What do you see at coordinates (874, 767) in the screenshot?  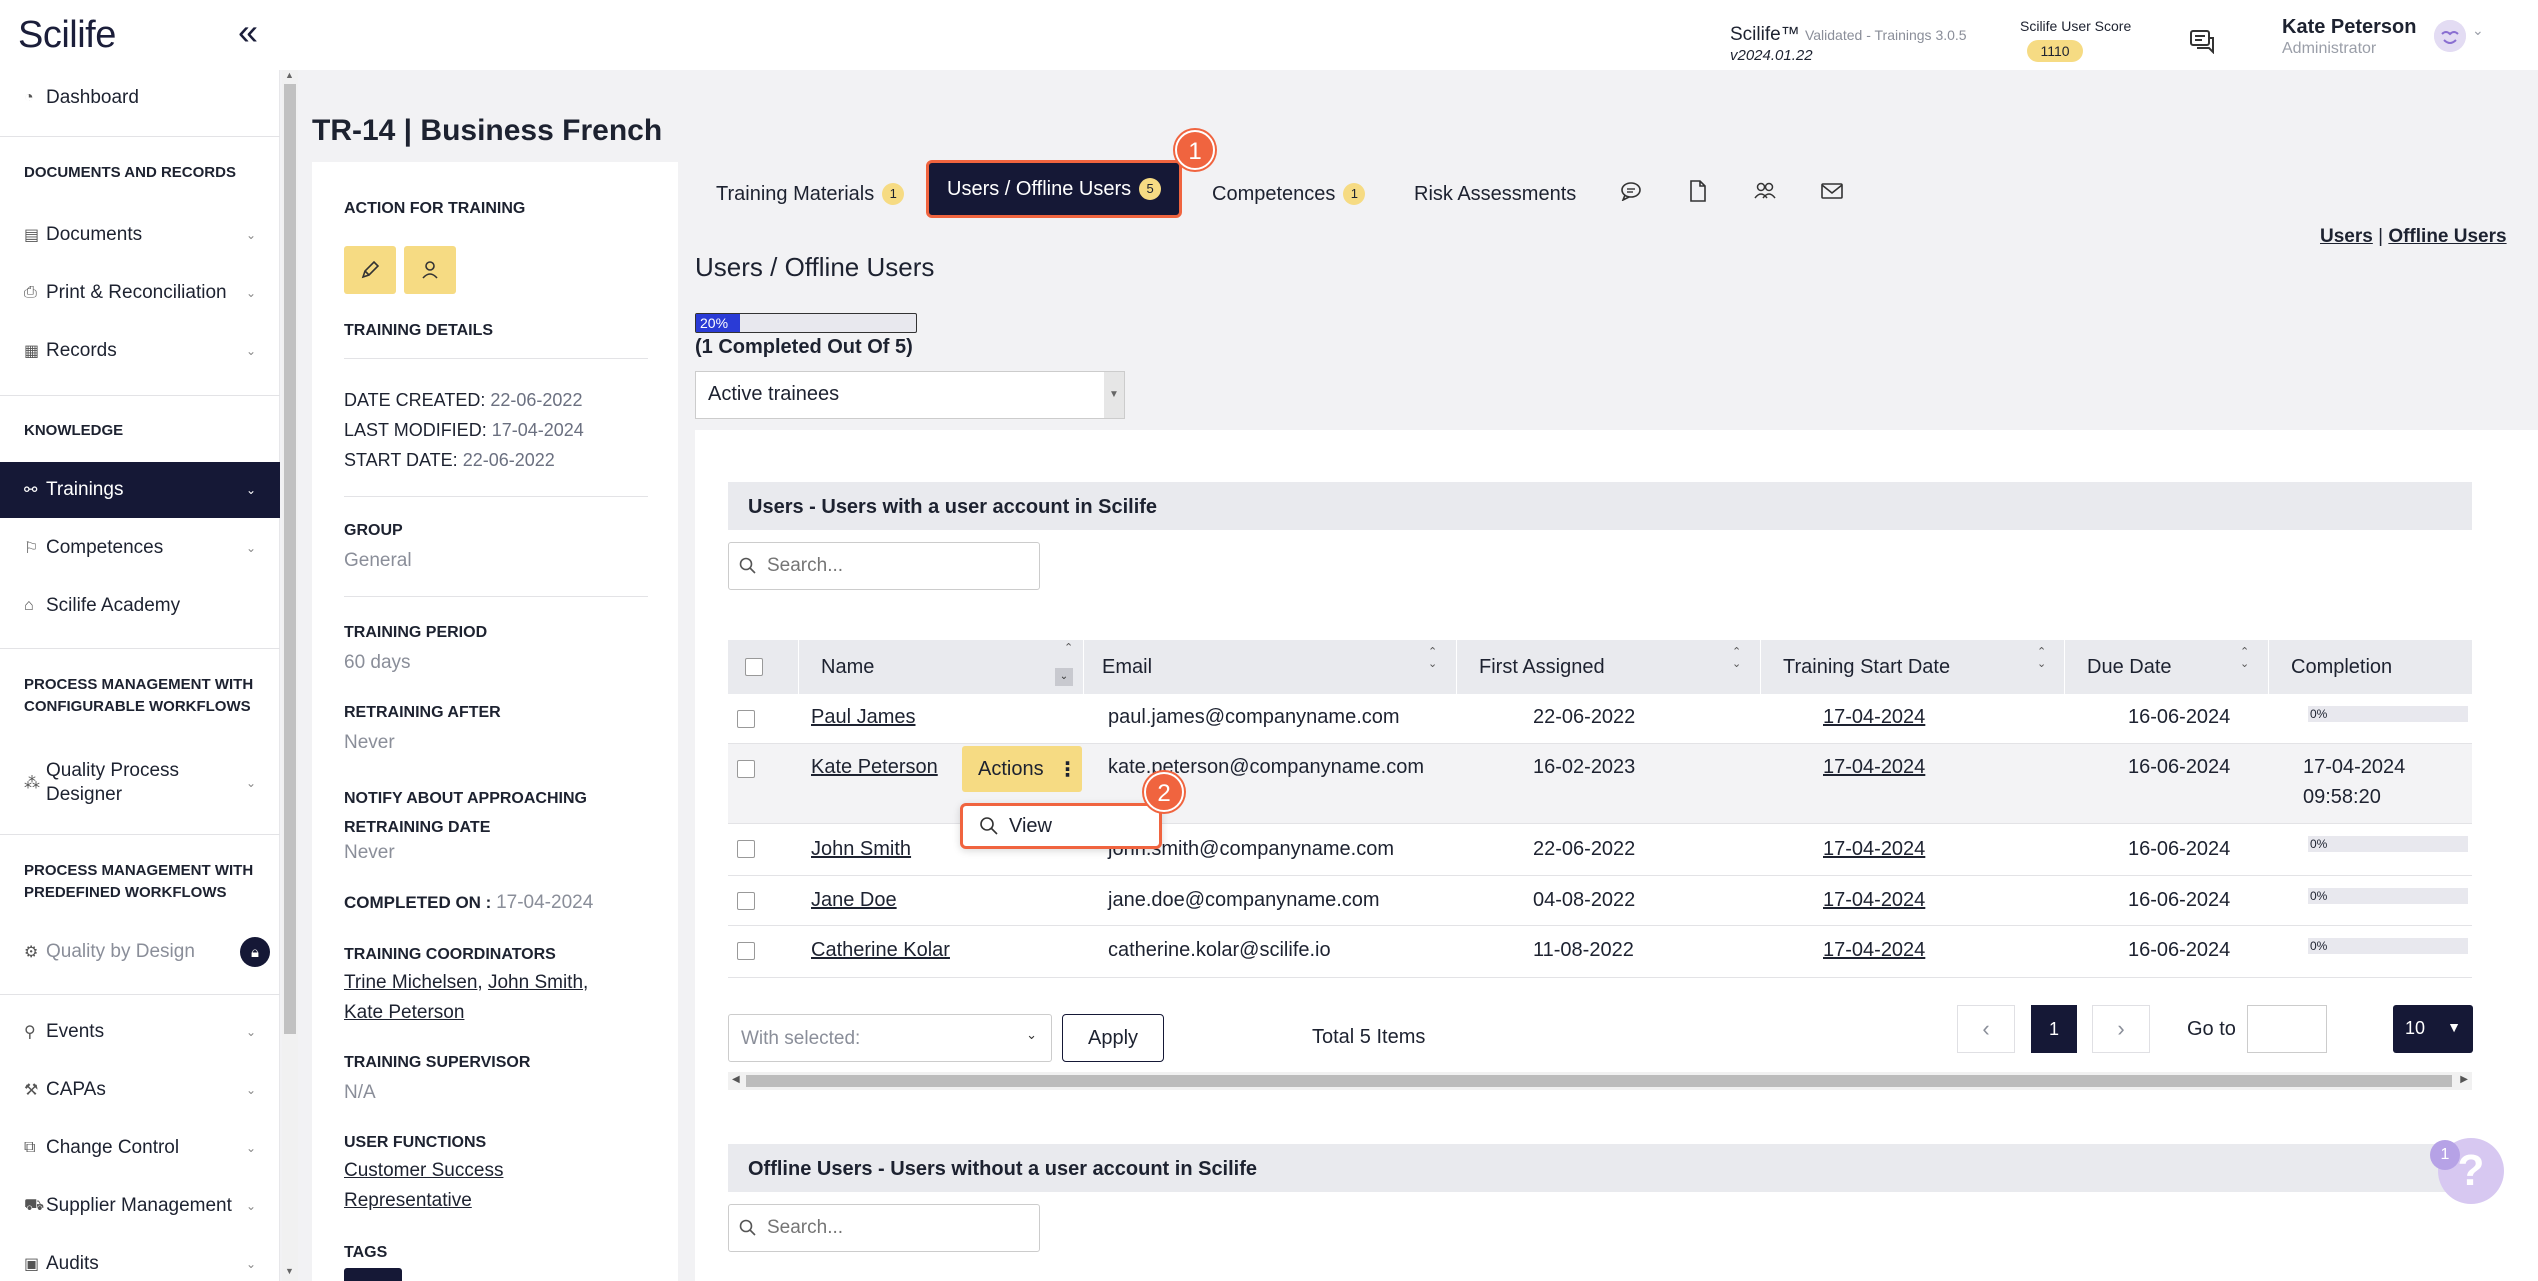 I see `user-name-link: Kate Peterson` at bounding box center [874, 767].